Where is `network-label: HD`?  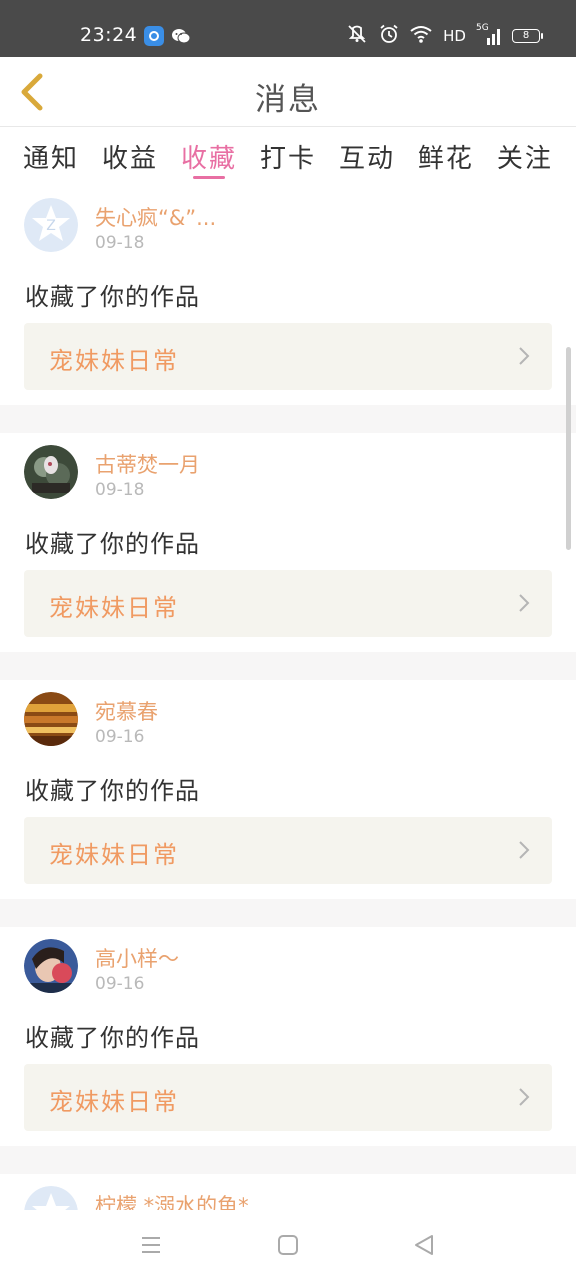
network-label: HD is located at coordinates (454, 36).